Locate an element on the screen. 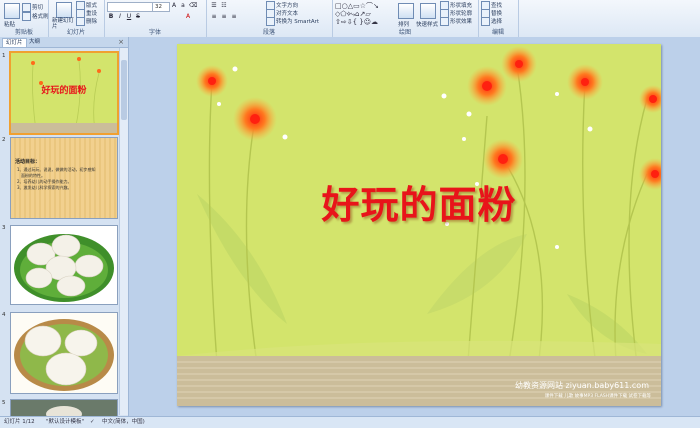  close-pane-icon: × is located at coordinates (121, 42).